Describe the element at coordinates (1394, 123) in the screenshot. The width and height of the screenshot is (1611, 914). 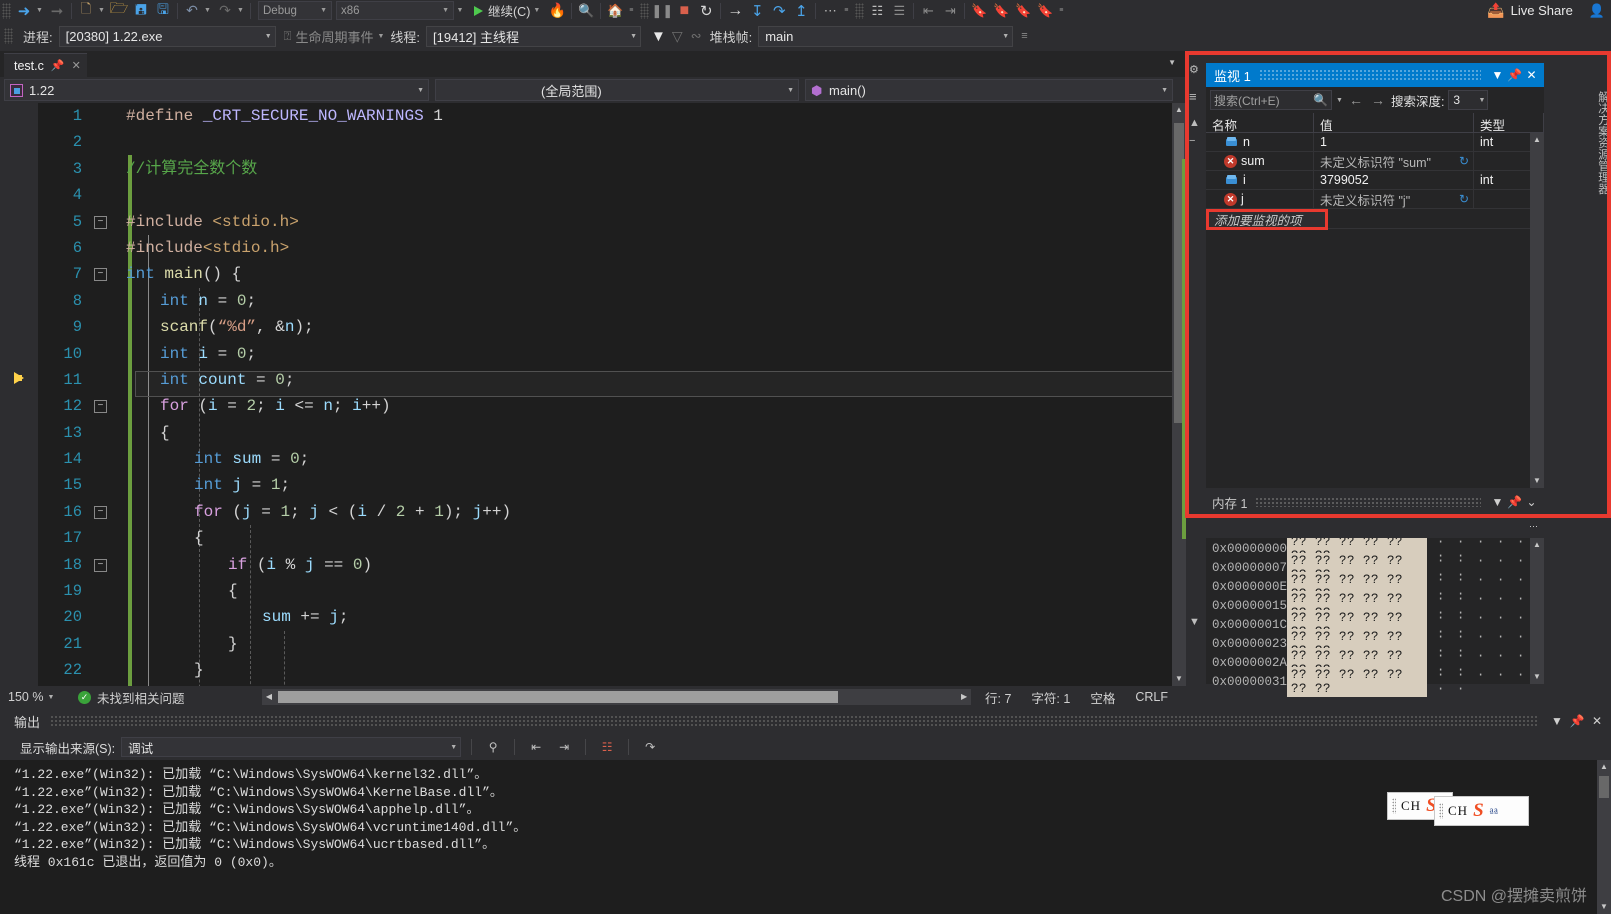
I see `column-header-value: 值` at that location.